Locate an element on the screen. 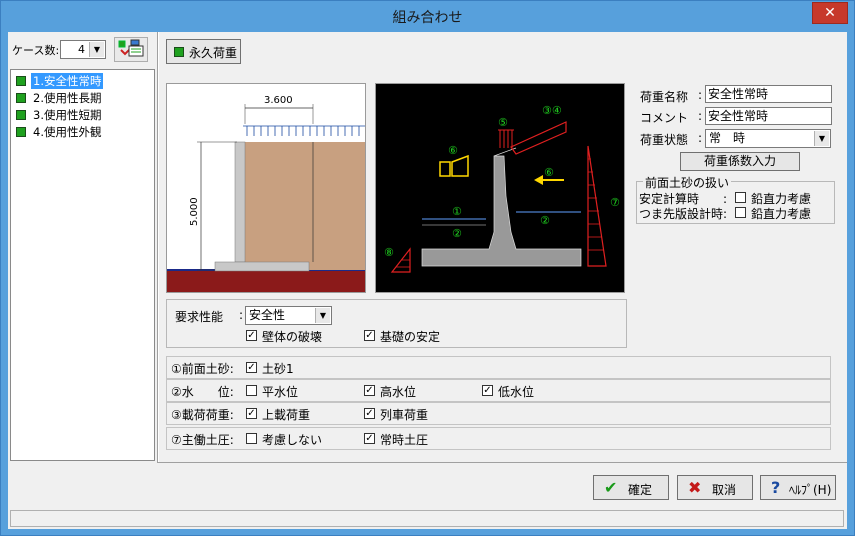 The image size is (855, 536). front-soil-row: ①前面土砂: ✓ 土砂1 is located at coordinates (498, 367).